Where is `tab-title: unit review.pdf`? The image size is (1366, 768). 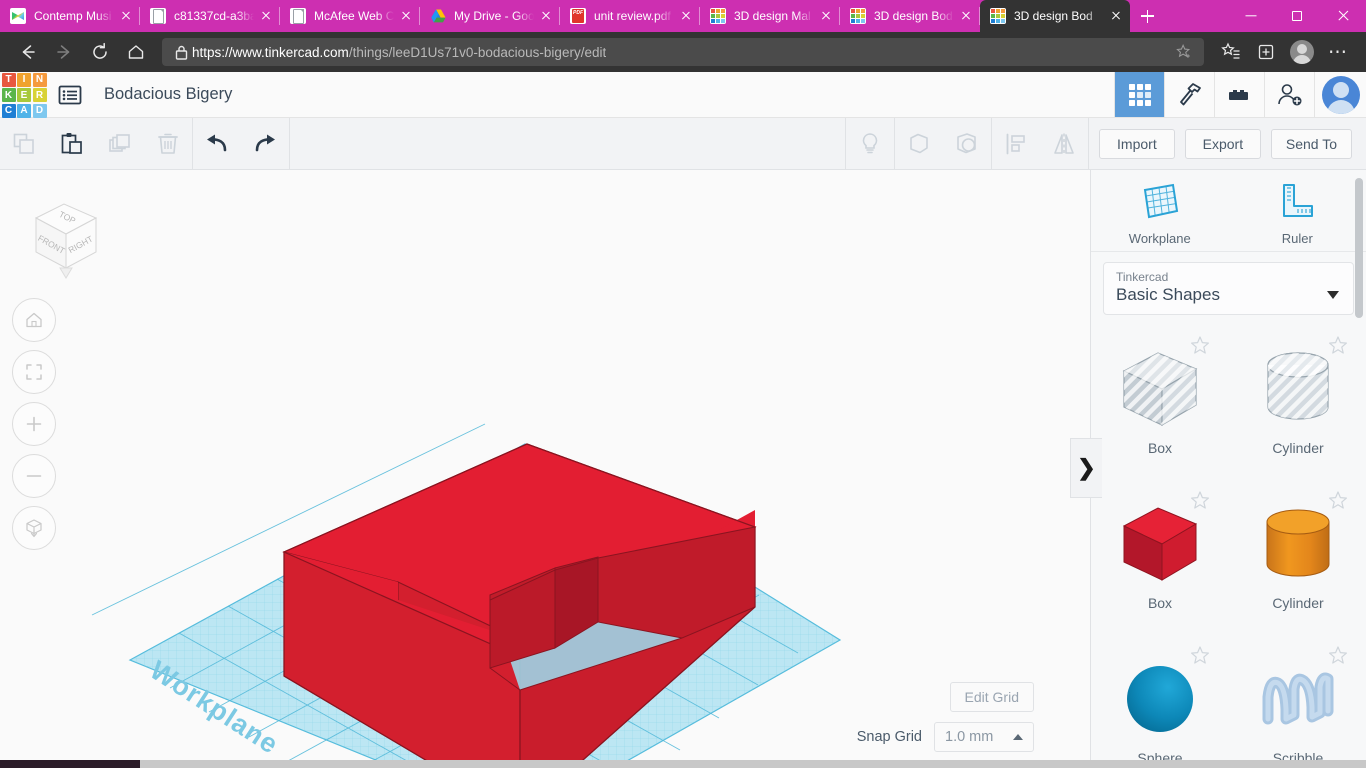 tab-title: unit review.pdf is located at coordinates (632, 16).